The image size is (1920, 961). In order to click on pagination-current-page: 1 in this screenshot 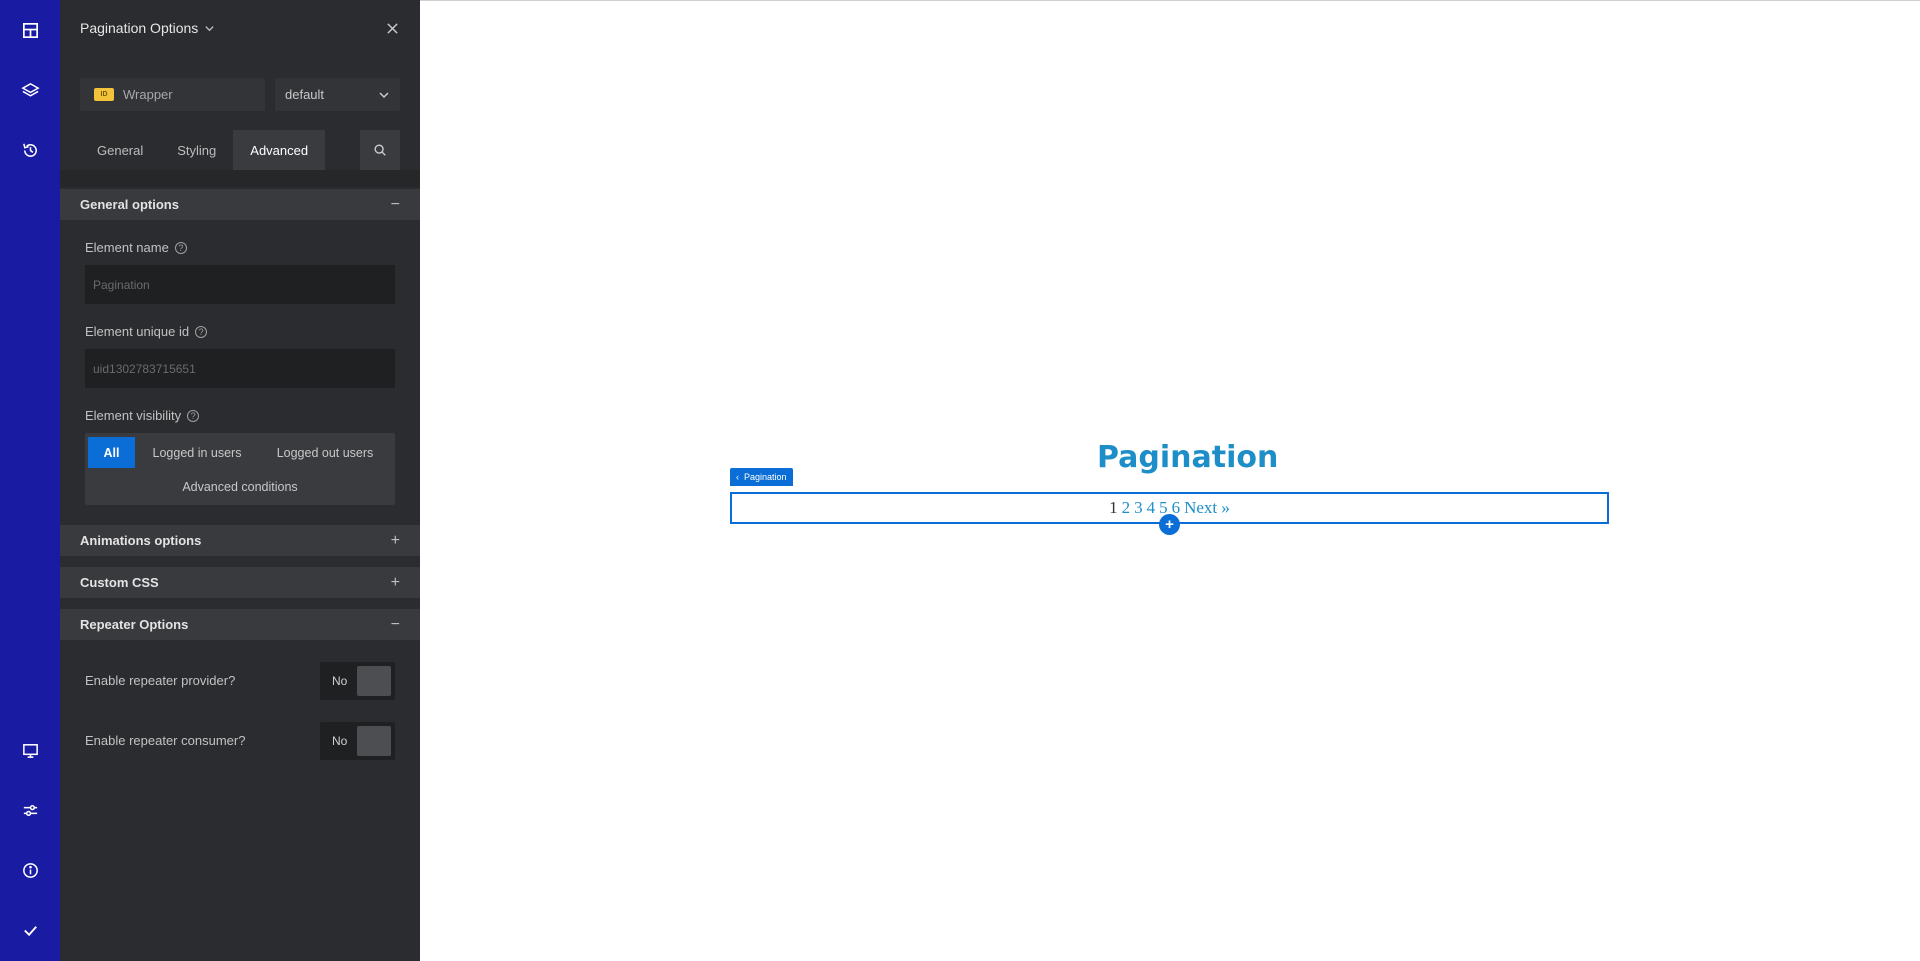, I will do `click(1113, 507)`.